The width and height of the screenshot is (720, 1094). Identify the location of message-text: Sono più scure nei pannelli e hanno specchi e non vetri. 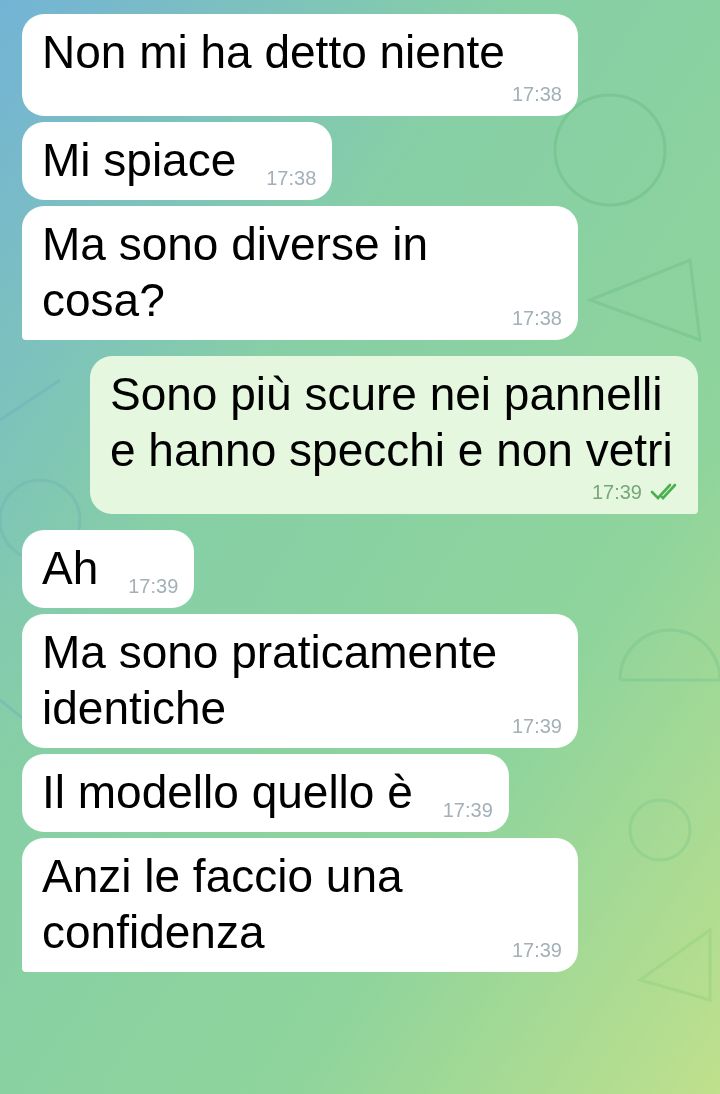
(391, 422).